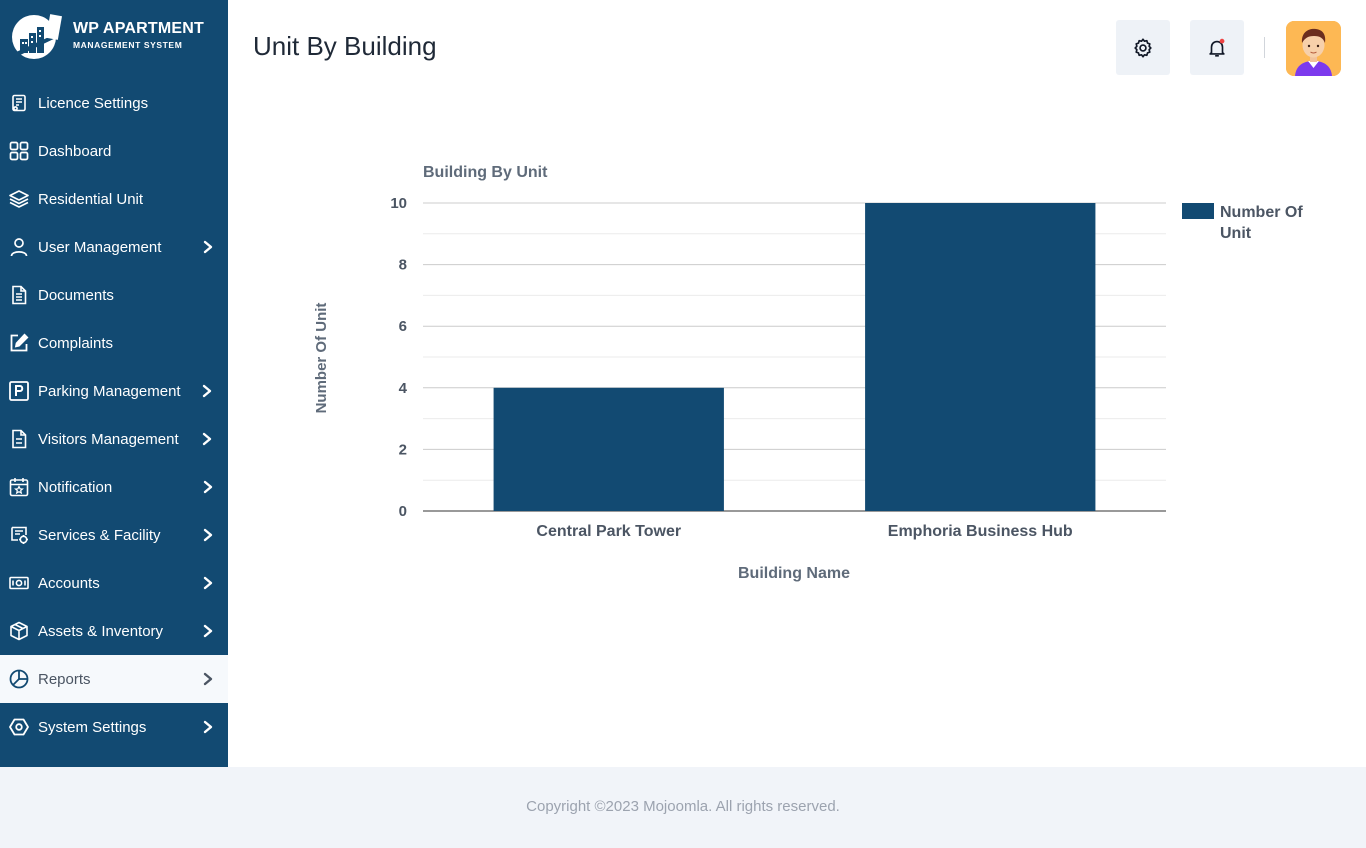  Describe the element at coordinates (403, 449) in the screenshot. I see `y-tick-label: 2` at that location.